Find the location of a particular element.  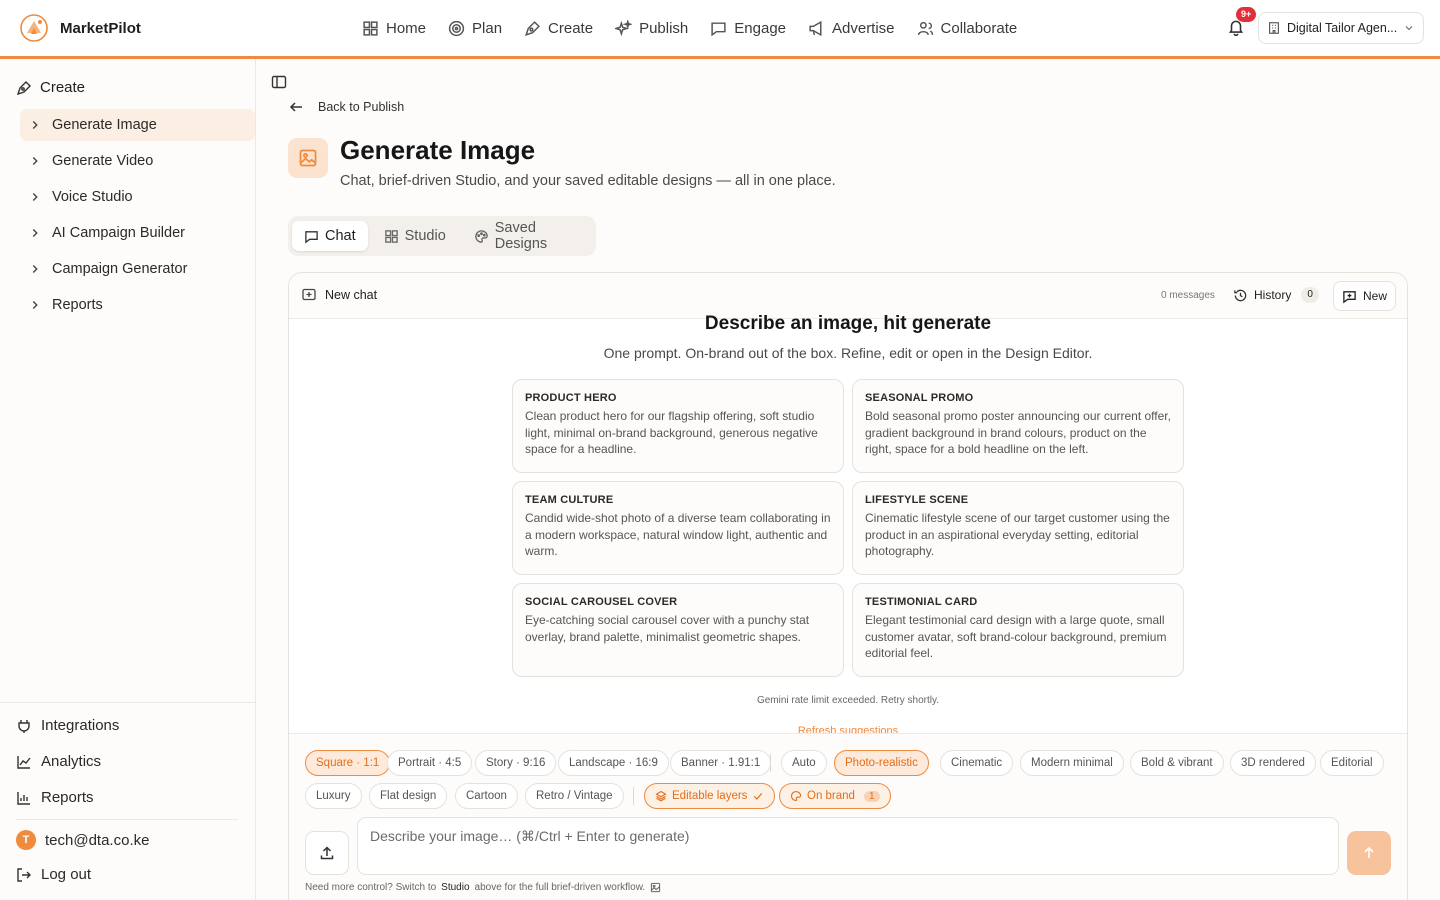

sidebar-item-generate-image: Generate Image is located at coordinates (137, 125).